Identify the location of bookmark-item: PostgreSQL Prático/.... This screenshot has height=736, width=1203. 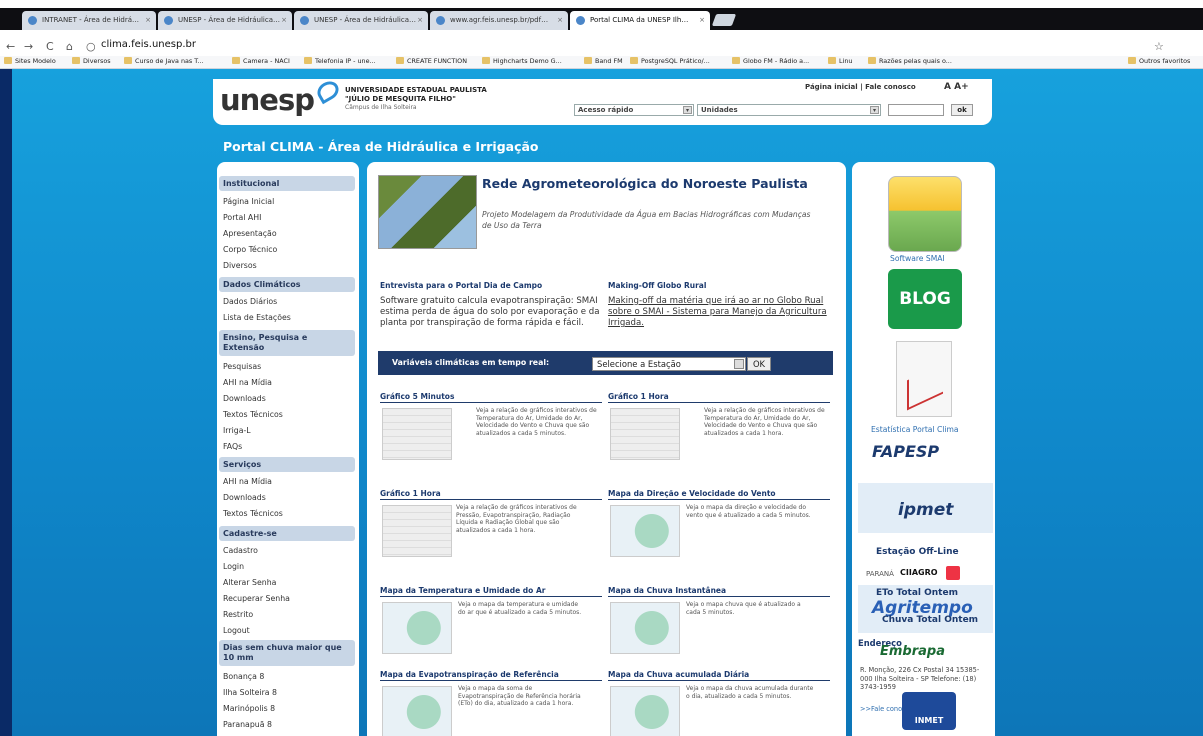
(670, 61).